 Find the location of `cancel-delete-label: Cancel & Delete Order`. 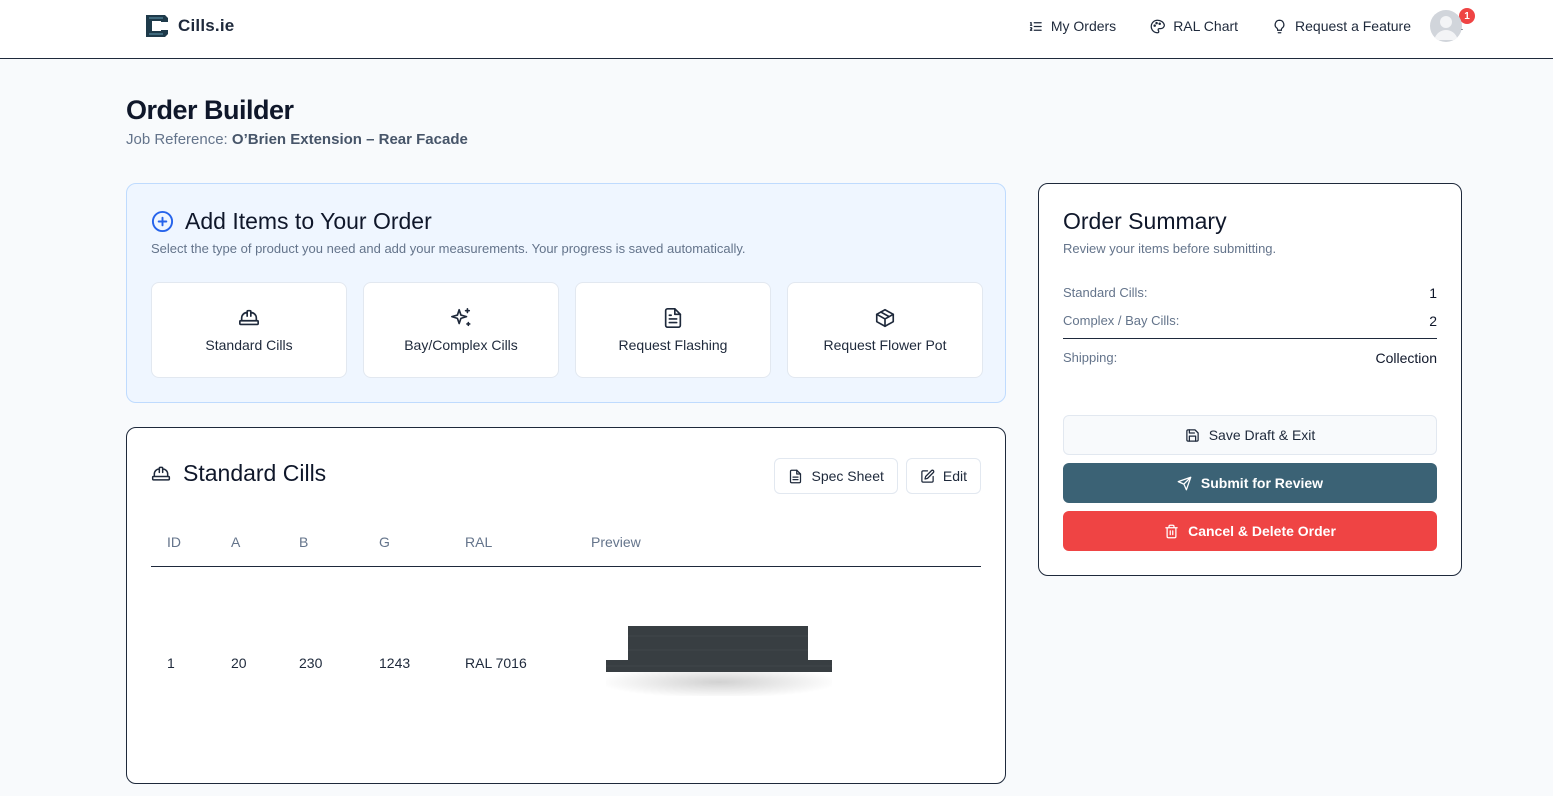

cancel-delete-label: Cancel & Delete Order is located at coordinates (1262, 531).